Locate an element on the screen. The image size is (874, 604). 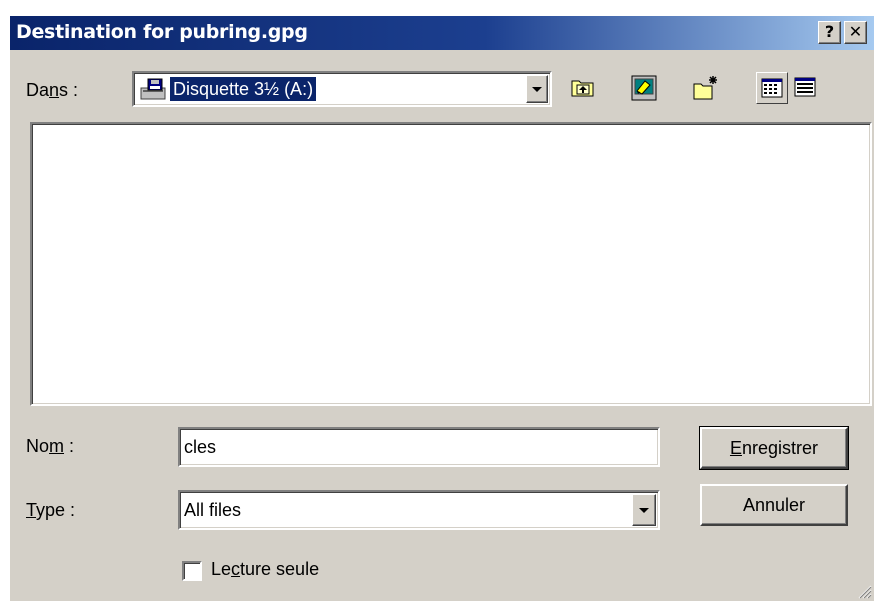
help-button: ? is located at coordinates (829, 32).